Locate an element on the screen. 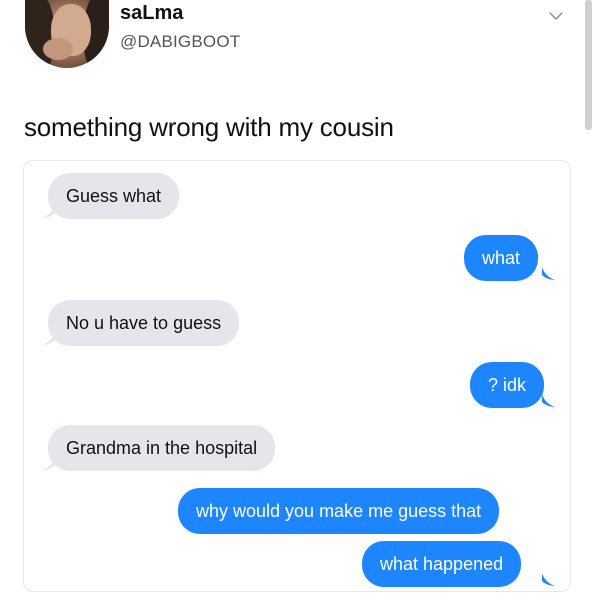 The image size is (592, 600). outgoing-message-bubble: ? idk is located at coordinates (507, 385).